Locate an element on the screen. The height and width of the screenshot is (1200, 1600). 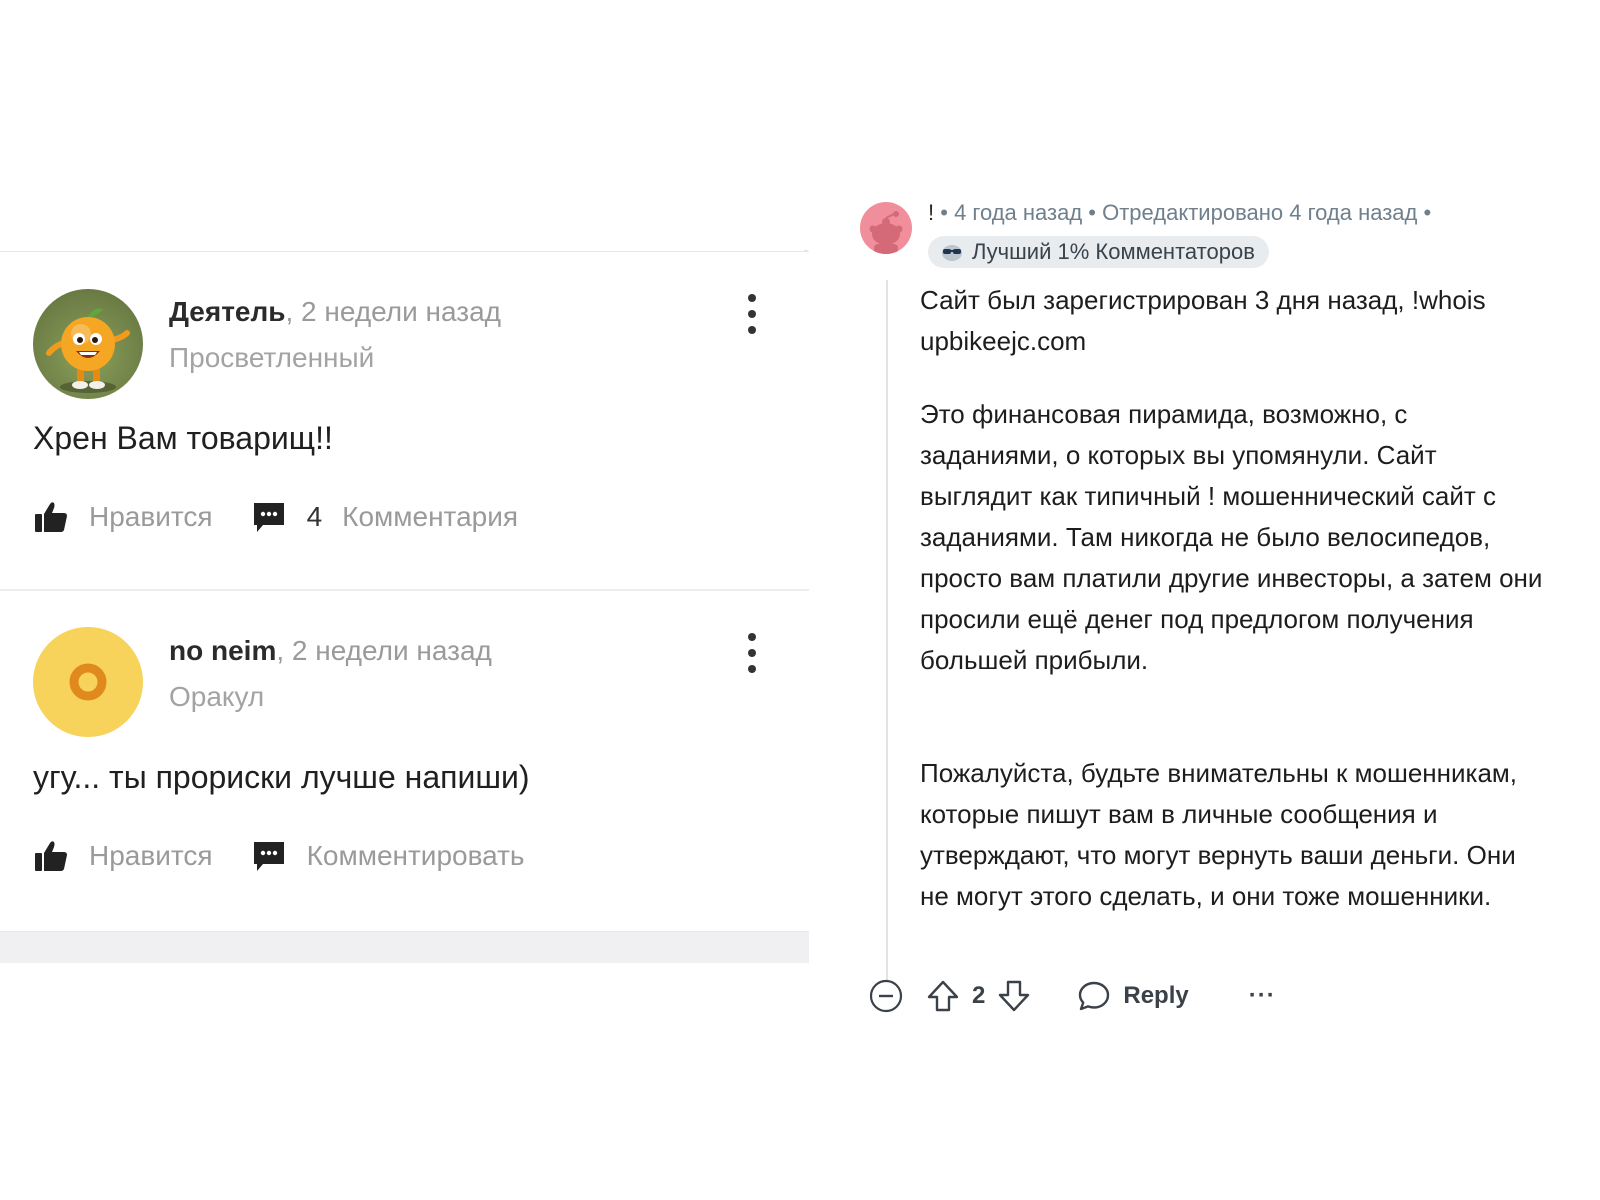
comment-button: Комментировать is located at coordinates (388, 856).